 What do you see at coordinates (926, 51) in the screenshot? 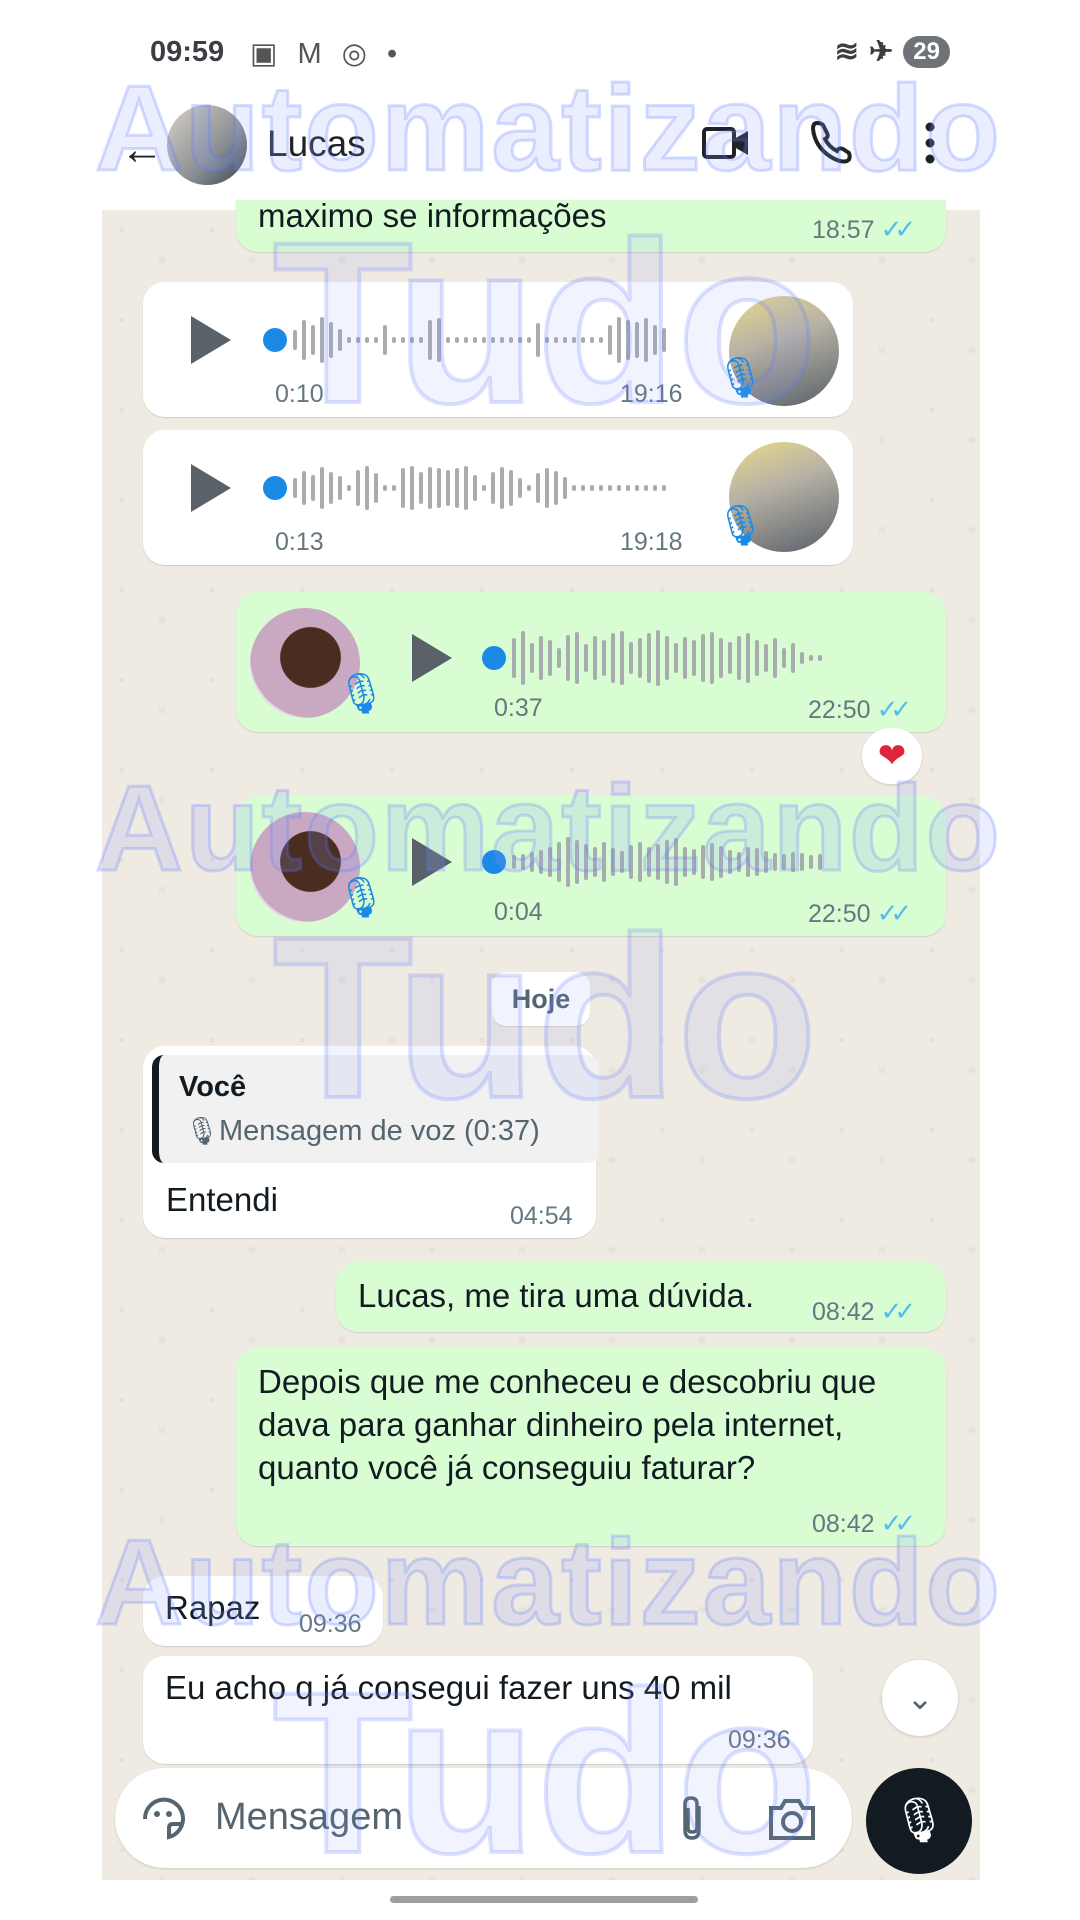
I see `battery-badge: 29` at bounding box center [926, 51].